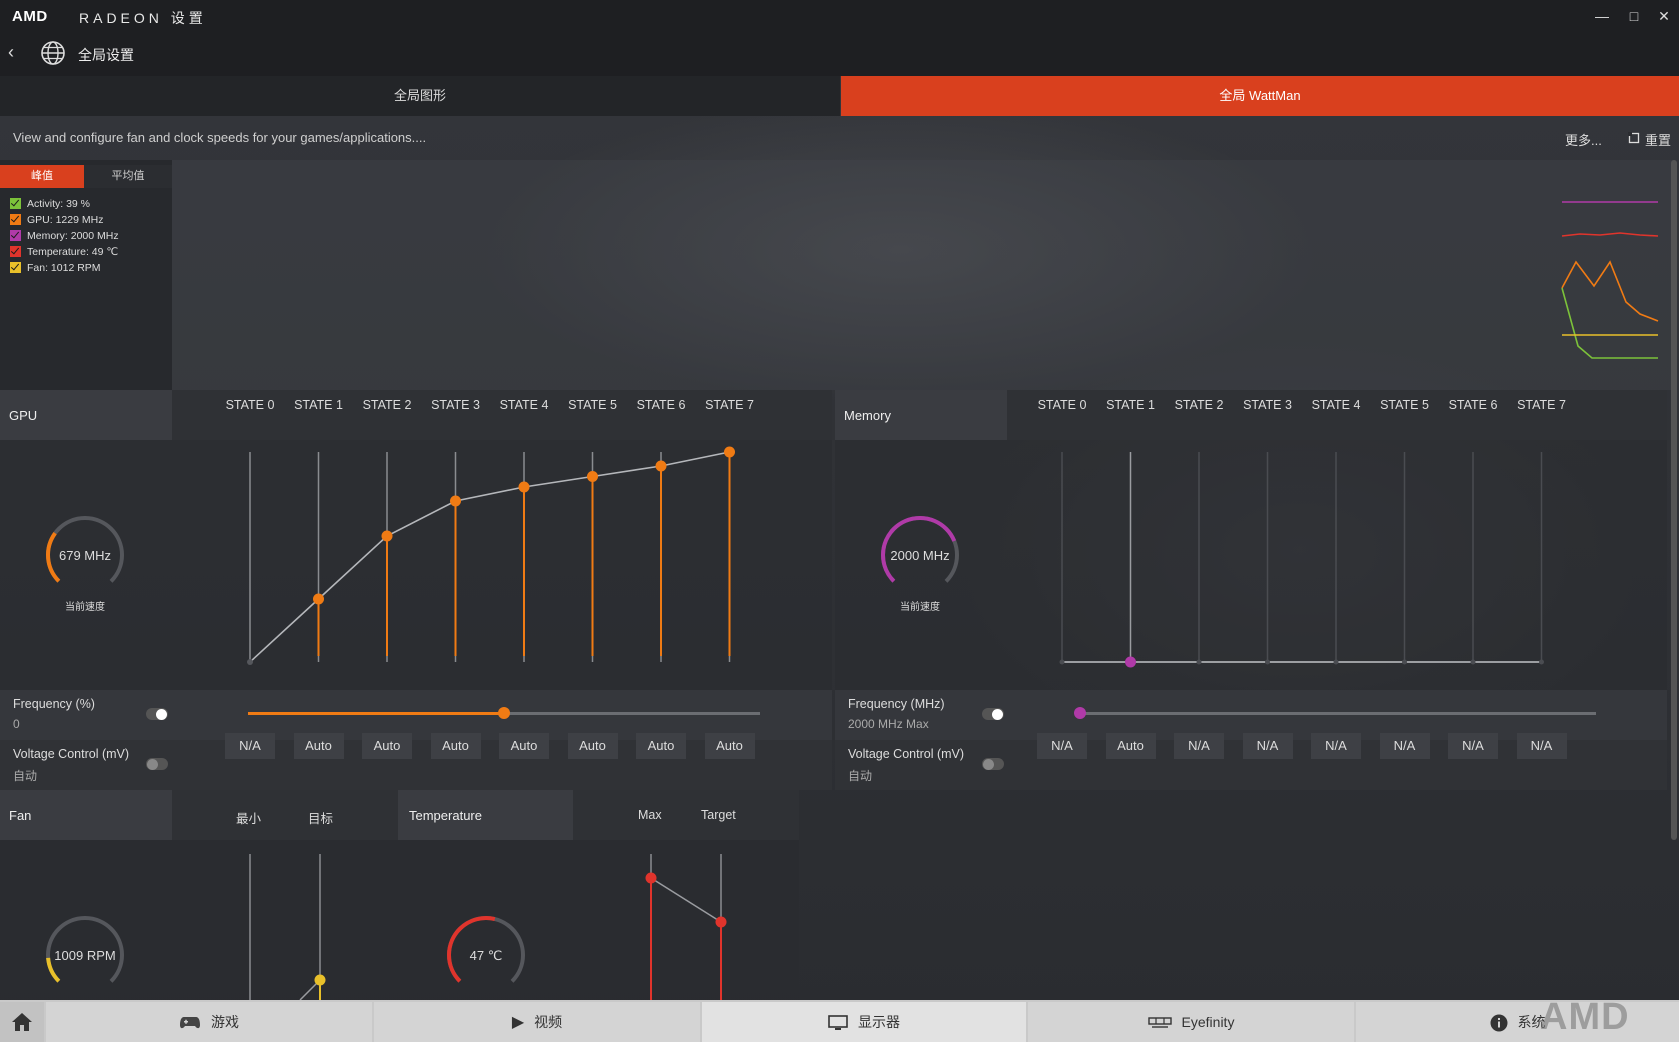 This screenshot has width=1679, height=1042. I want to click on home-icon, so click(22, 1022).